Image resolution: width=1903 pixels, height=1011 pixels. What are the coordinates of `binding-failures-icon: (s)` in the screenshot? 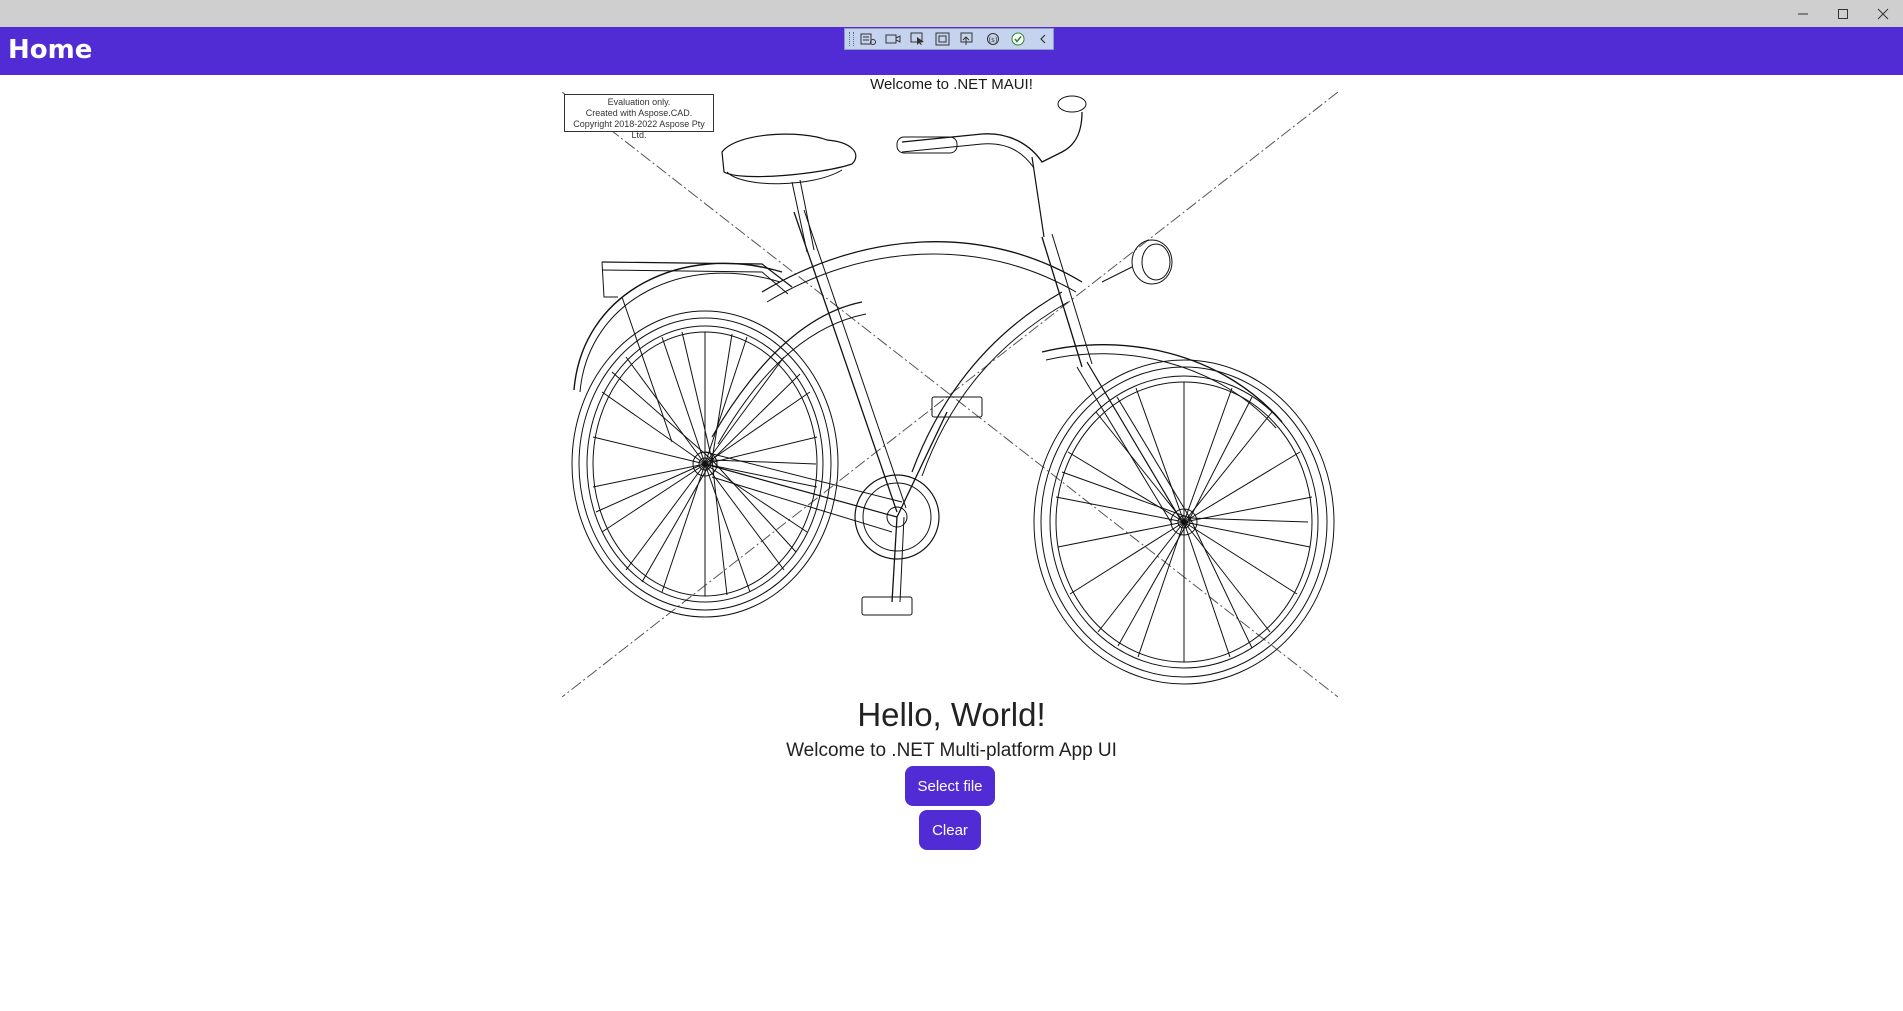 It's located at (992, 39).